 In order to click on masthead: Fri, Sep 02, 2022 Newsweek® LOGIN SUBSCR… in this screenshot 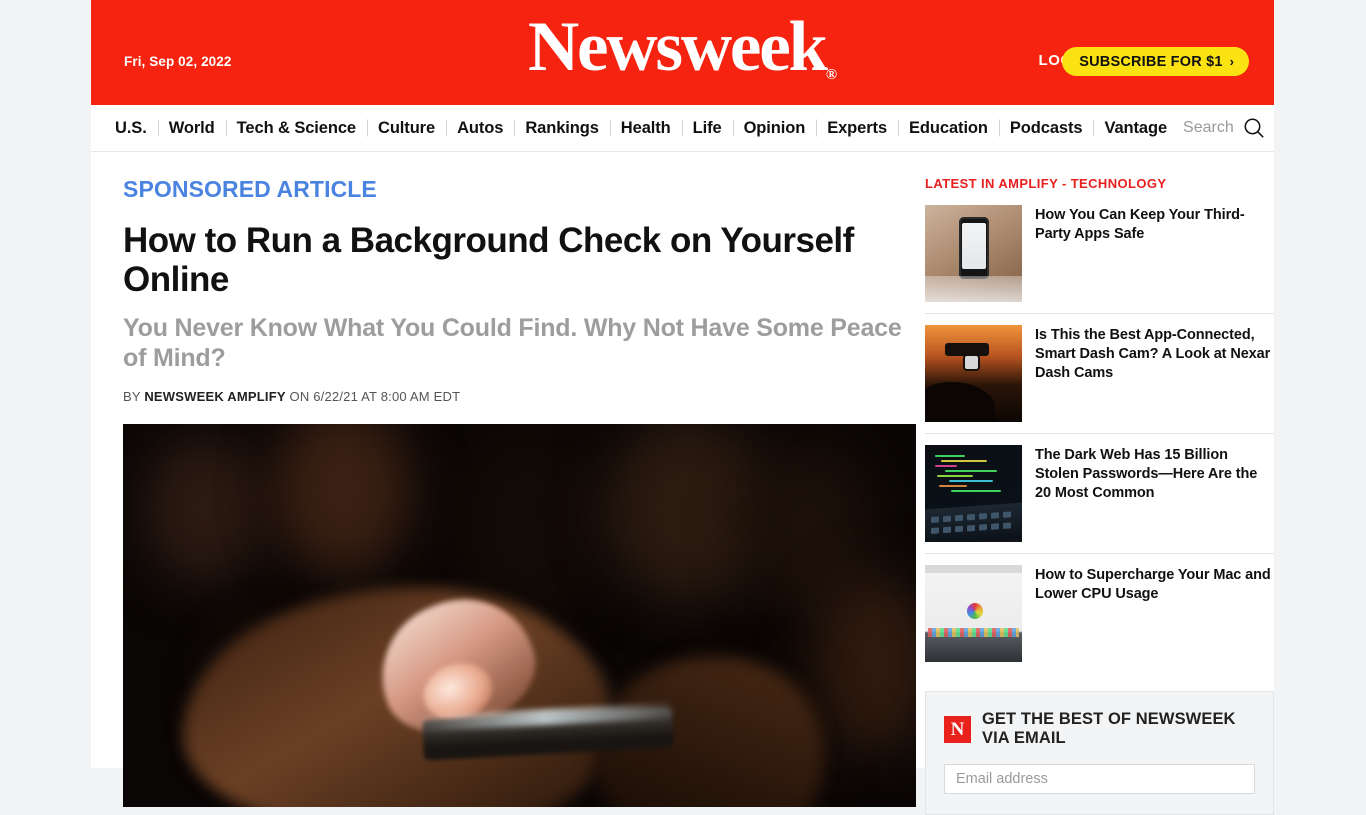, I will do `click(682, 52)`.